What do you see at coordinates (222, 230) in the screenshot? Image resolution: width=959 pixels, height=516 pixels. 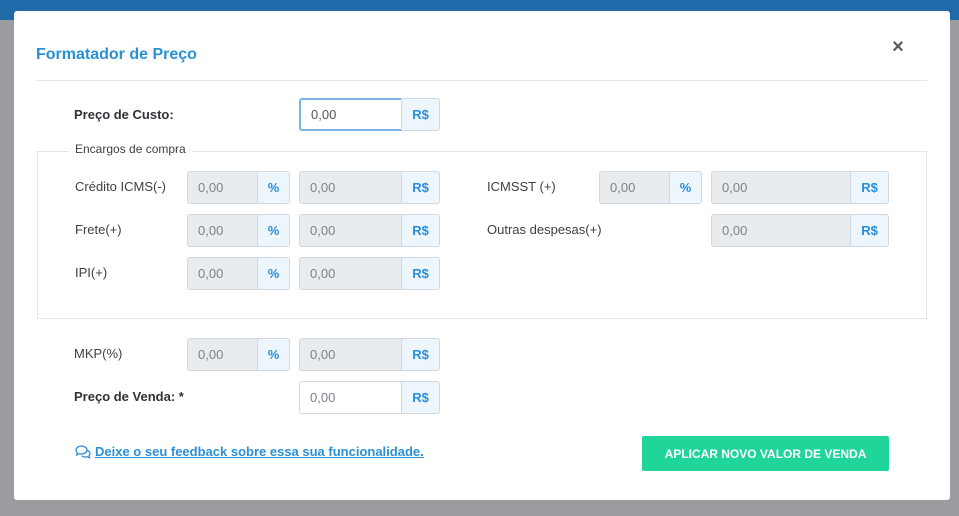 I see `frete-pct-input` at bounding box center [222, 230].